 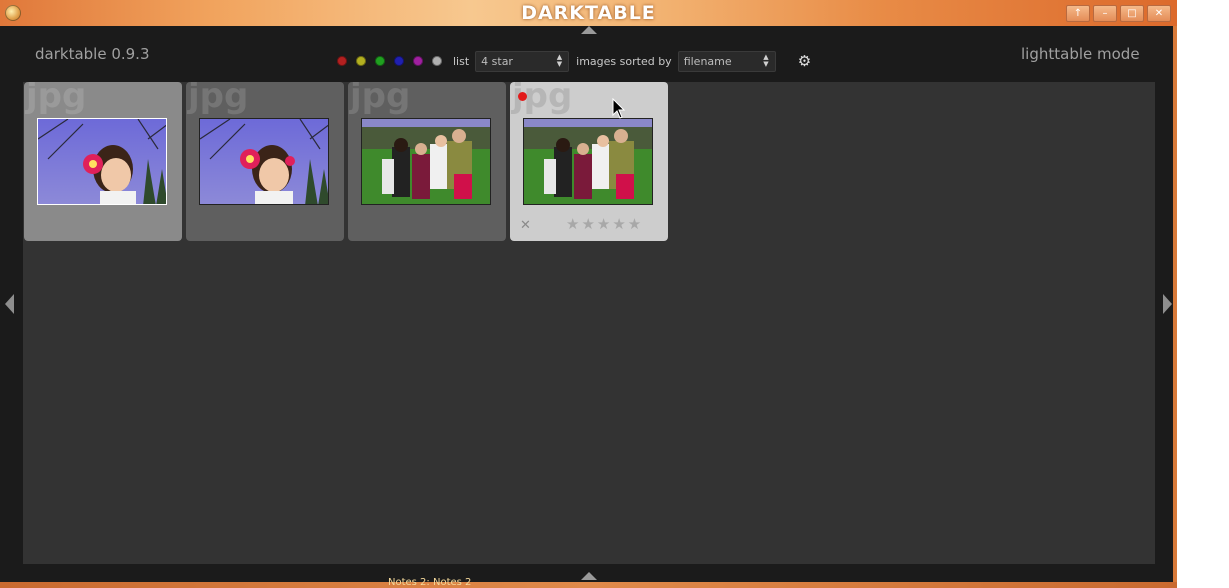 I want to click on red-color-label-icon, so click(x=522, y=96).